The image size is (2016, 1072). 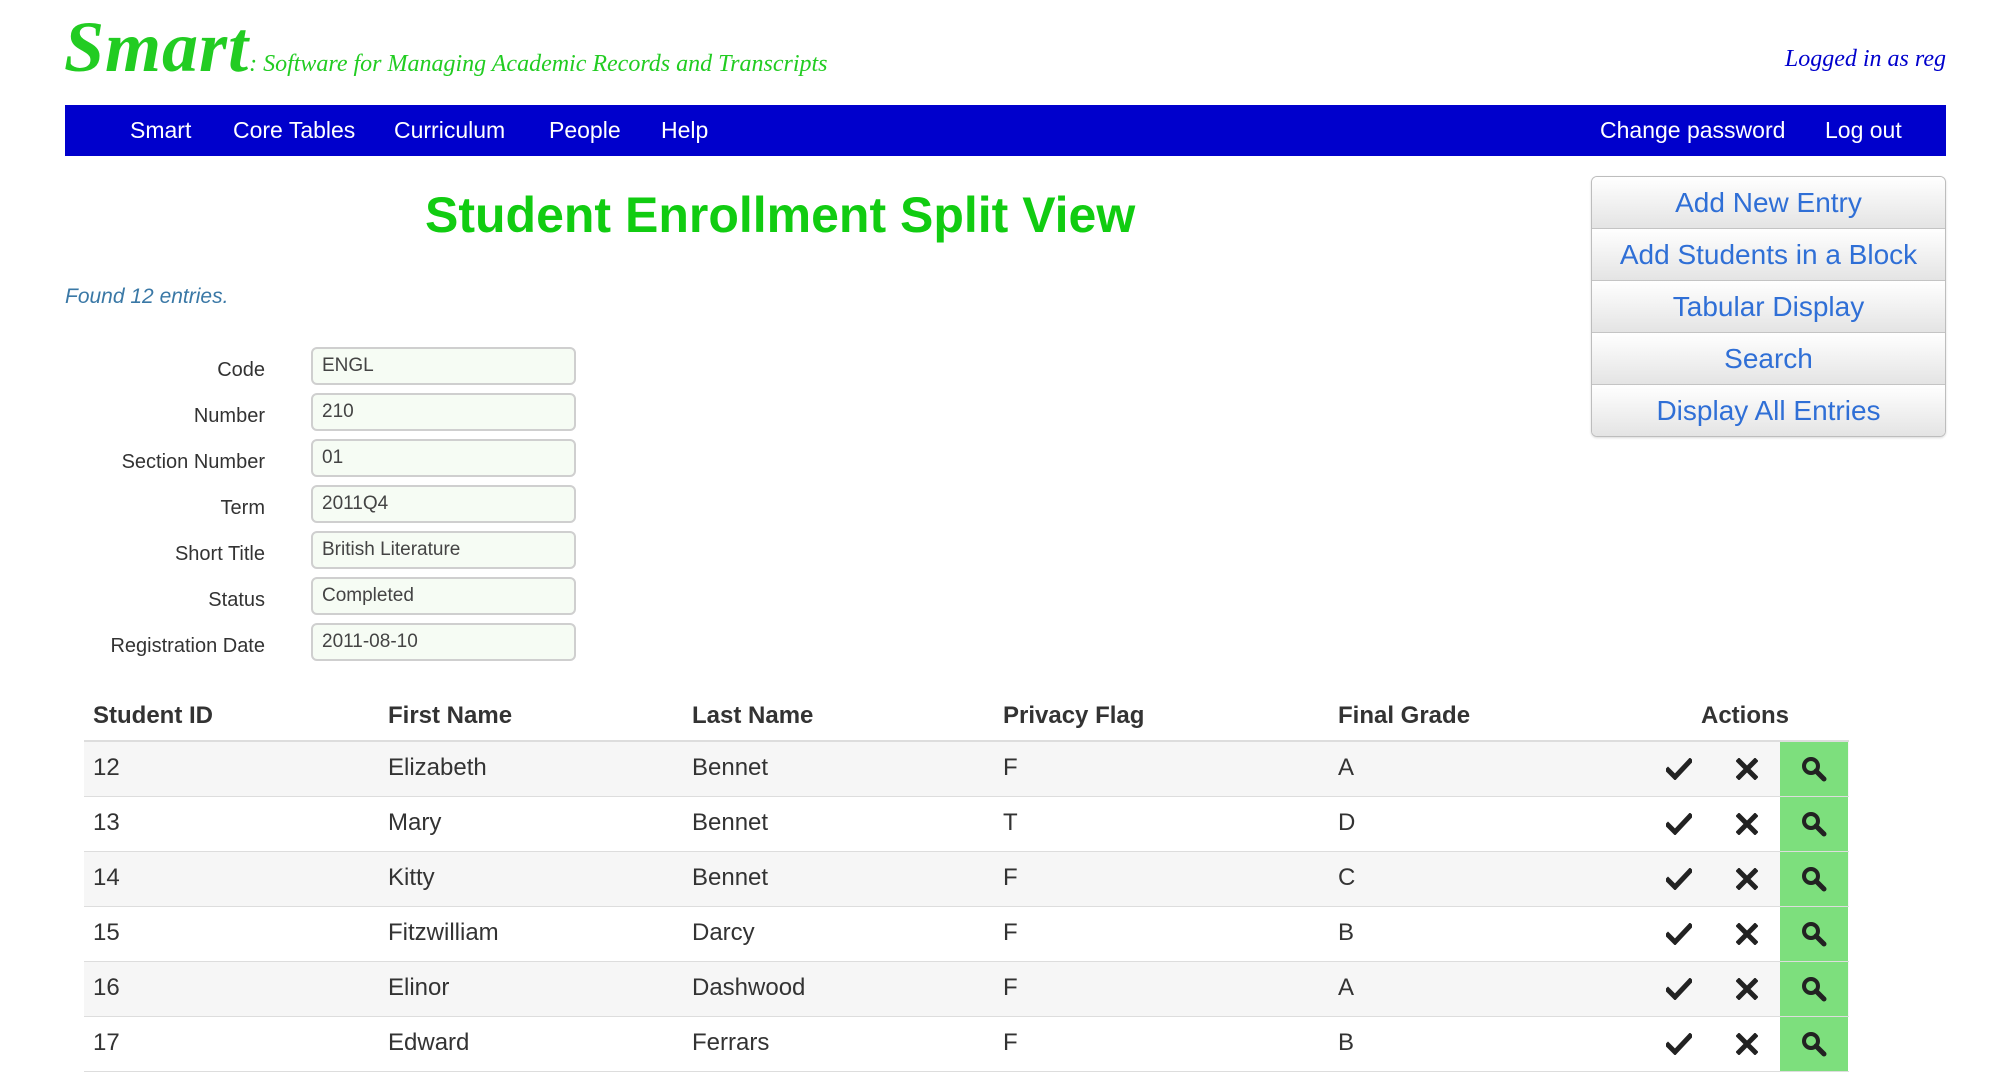 What do you see at coordinates (157, 47) in the screenshot?
I see `brand-logo: Smart` at bounding box center [157, 47].